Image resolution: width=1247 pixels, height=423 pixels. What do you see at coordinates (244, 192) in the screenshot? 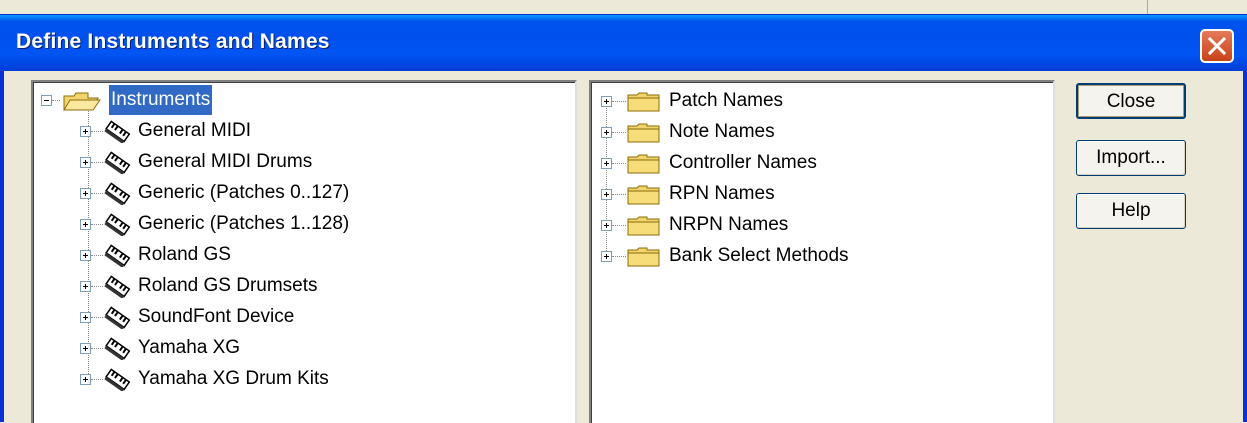
I see `tree-item-label: Generic (Patches 0..127)` at bounding box center [244, 192].